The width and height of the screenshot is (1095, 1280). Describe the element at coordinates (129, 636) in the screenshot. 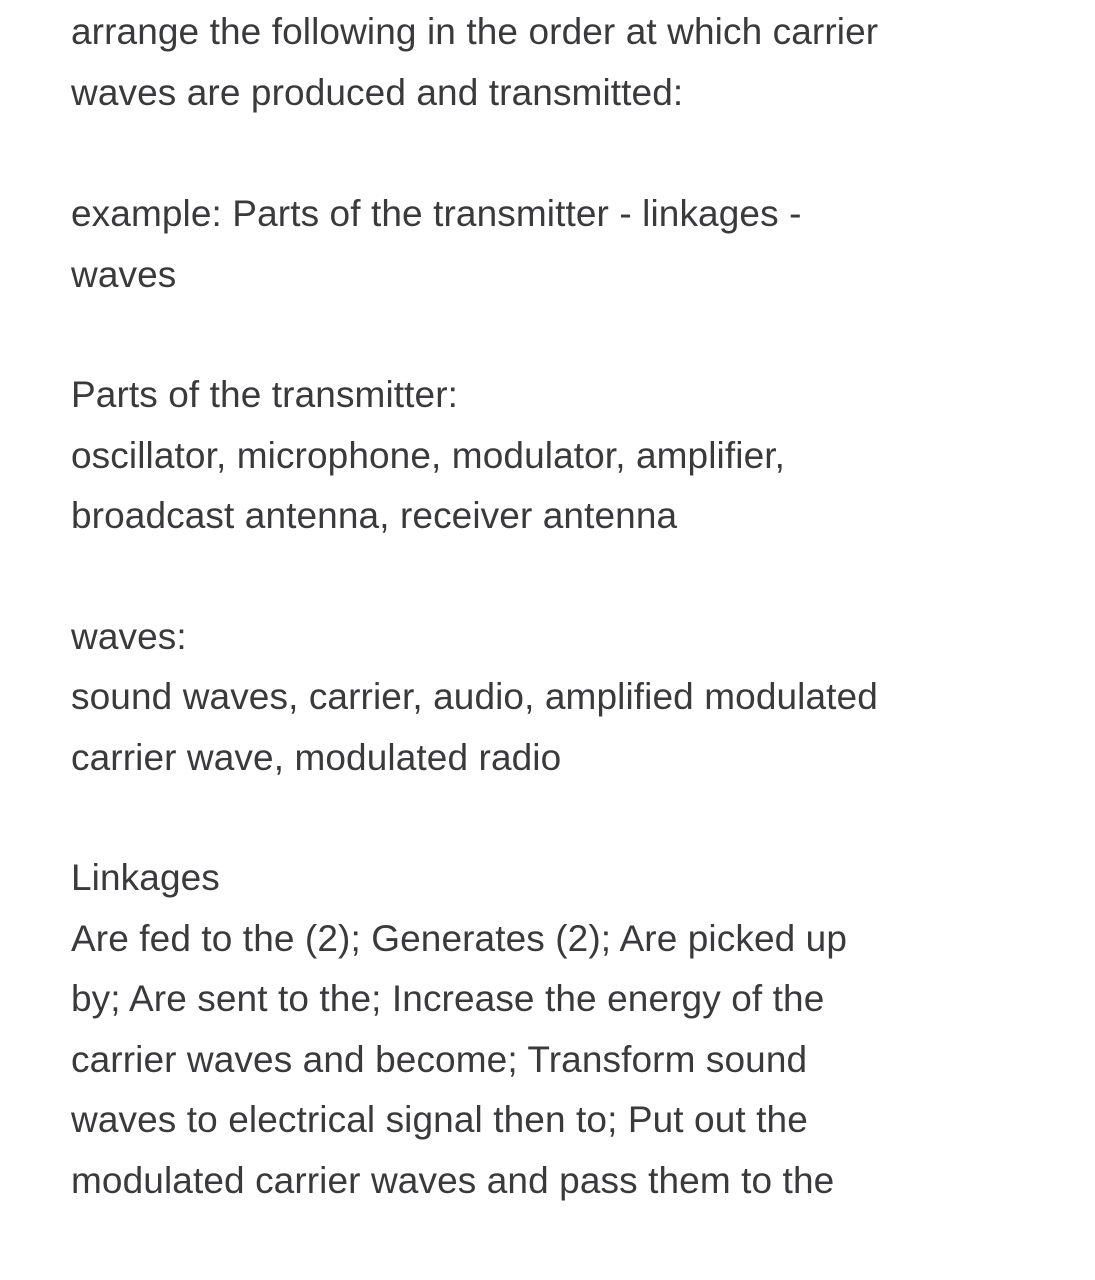

I see `section-heading: waves:` at that location.